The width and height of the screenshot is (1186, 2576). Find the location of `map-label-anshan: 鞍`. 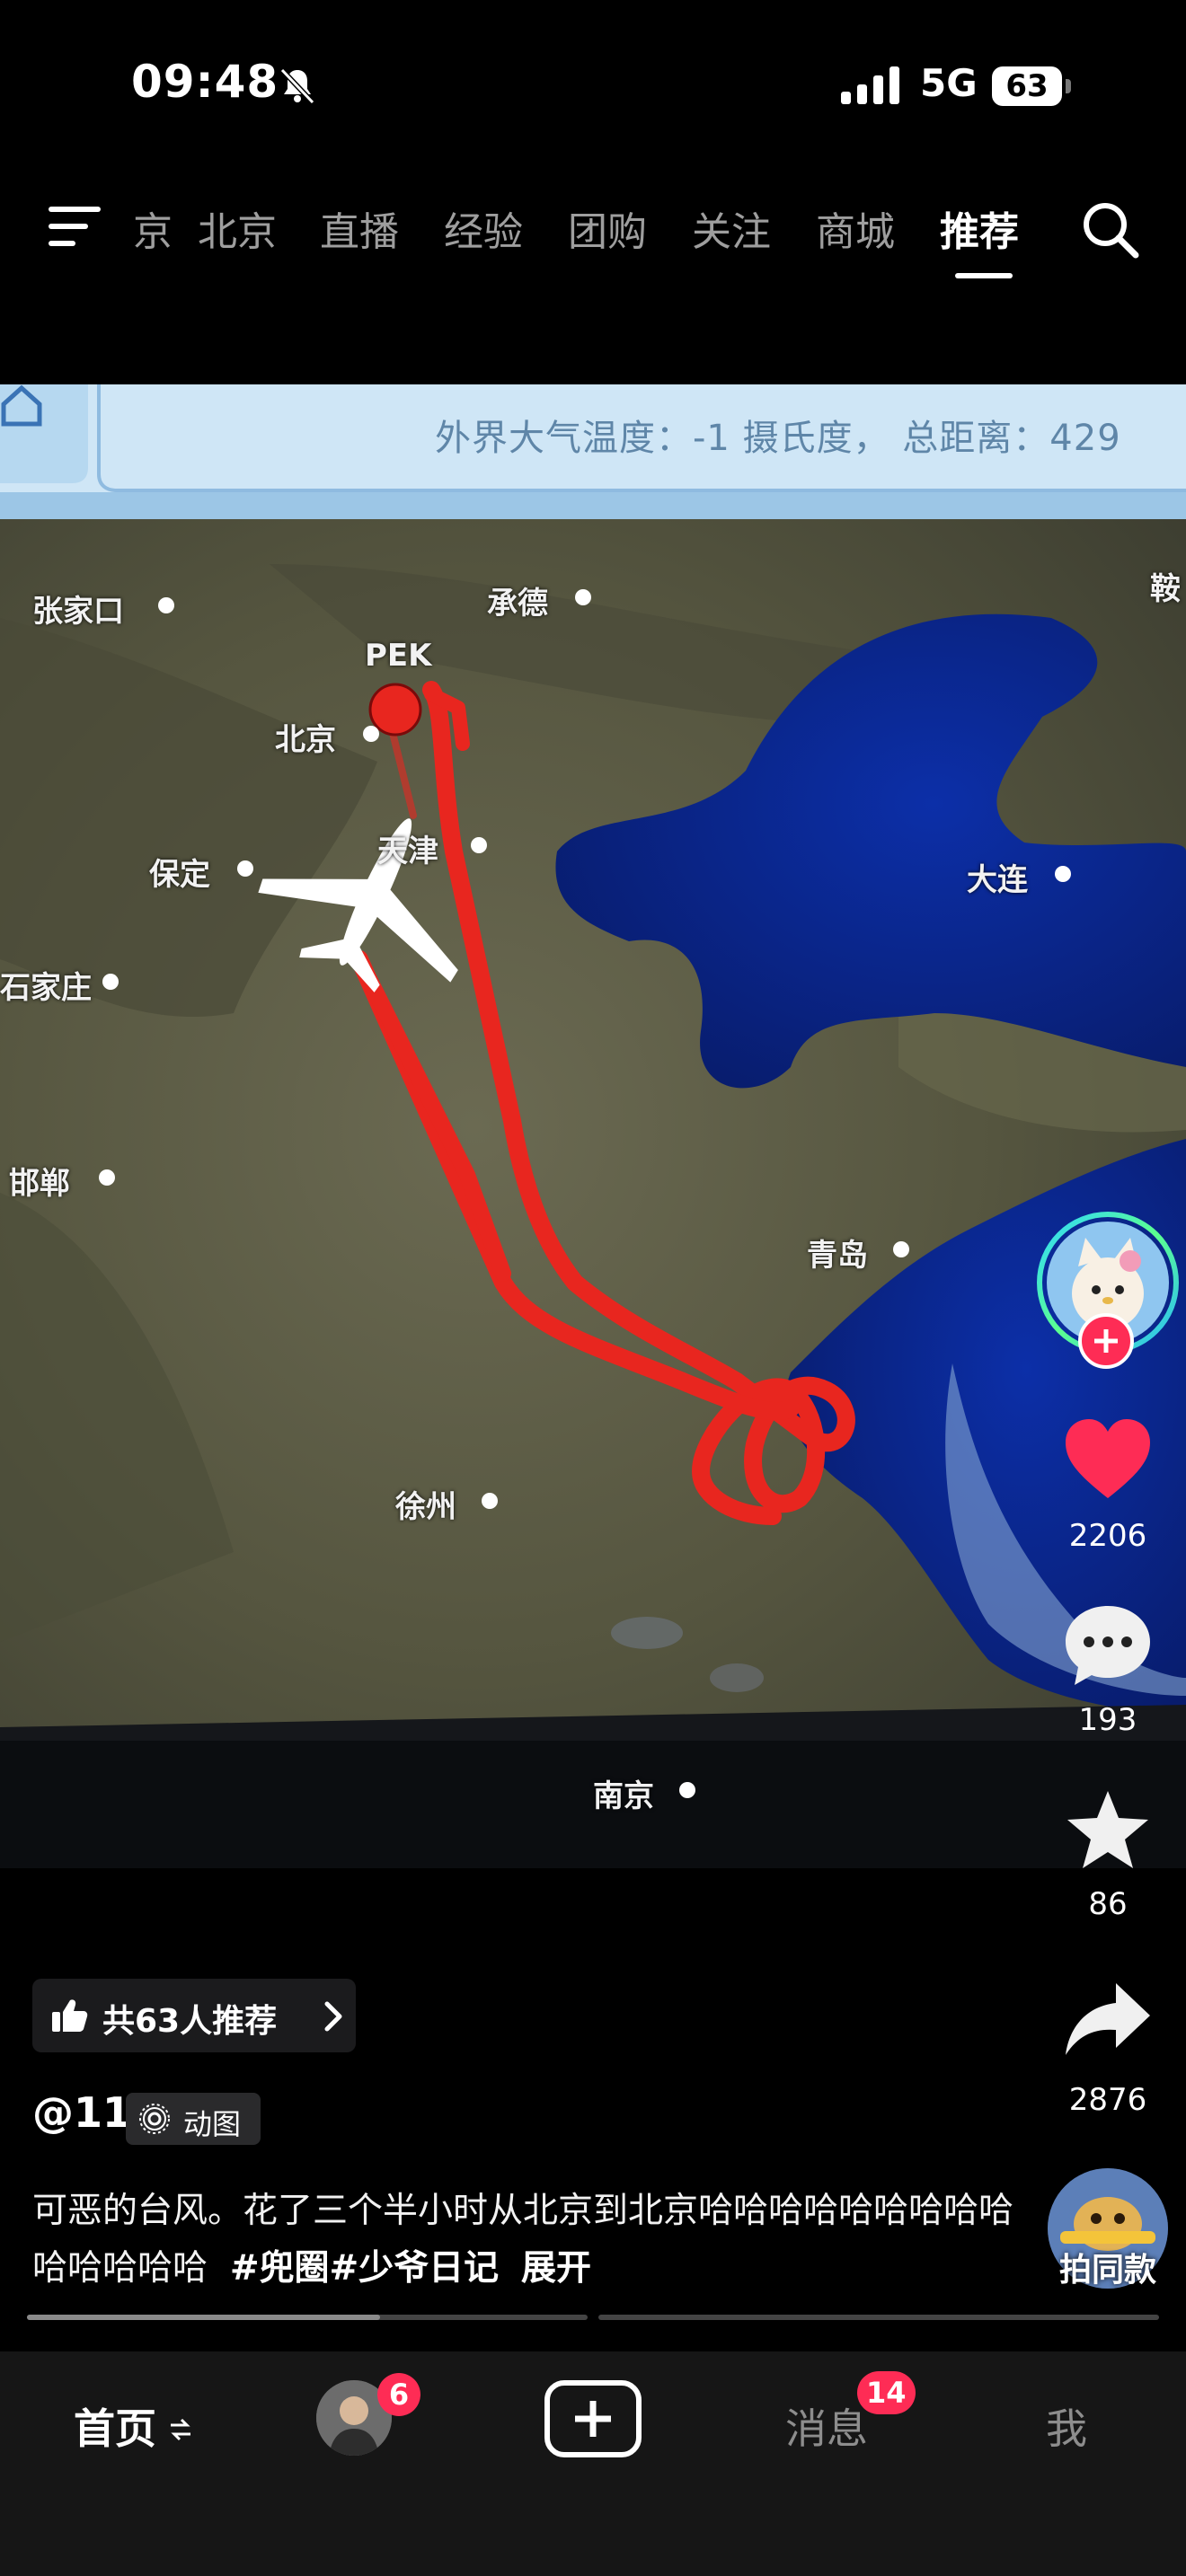

map-label-anshan: 鞍 is located at coordinates (1165, 589).